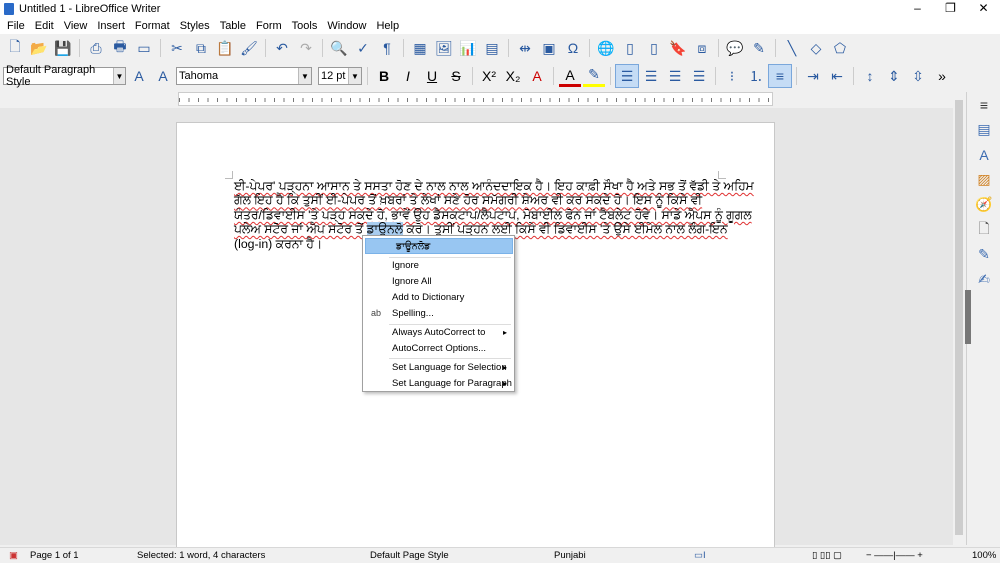  Describe the element at coordinates (144, 48) in the screenshot. I see `print-preview-icon: ▭` at that location.